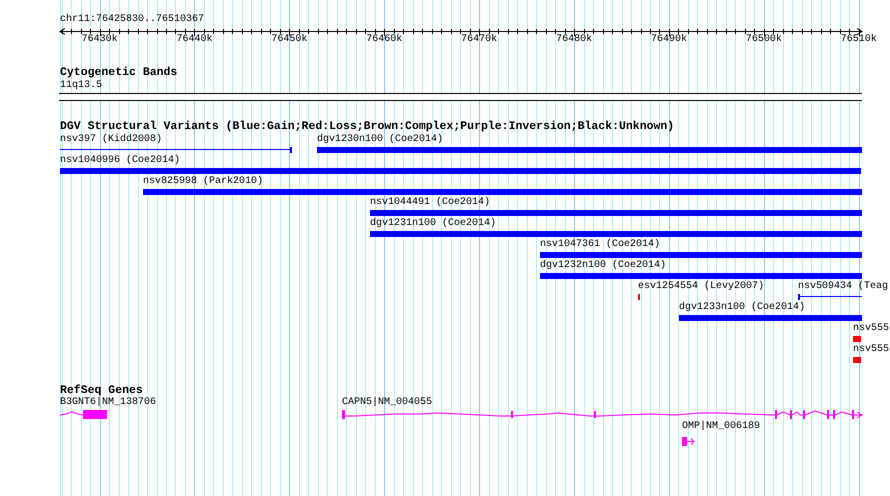 Image resolution: width=890 pixels, height=496 pixels. I want to click on track-title: Cytogenetic Bands, so click(119, 73).